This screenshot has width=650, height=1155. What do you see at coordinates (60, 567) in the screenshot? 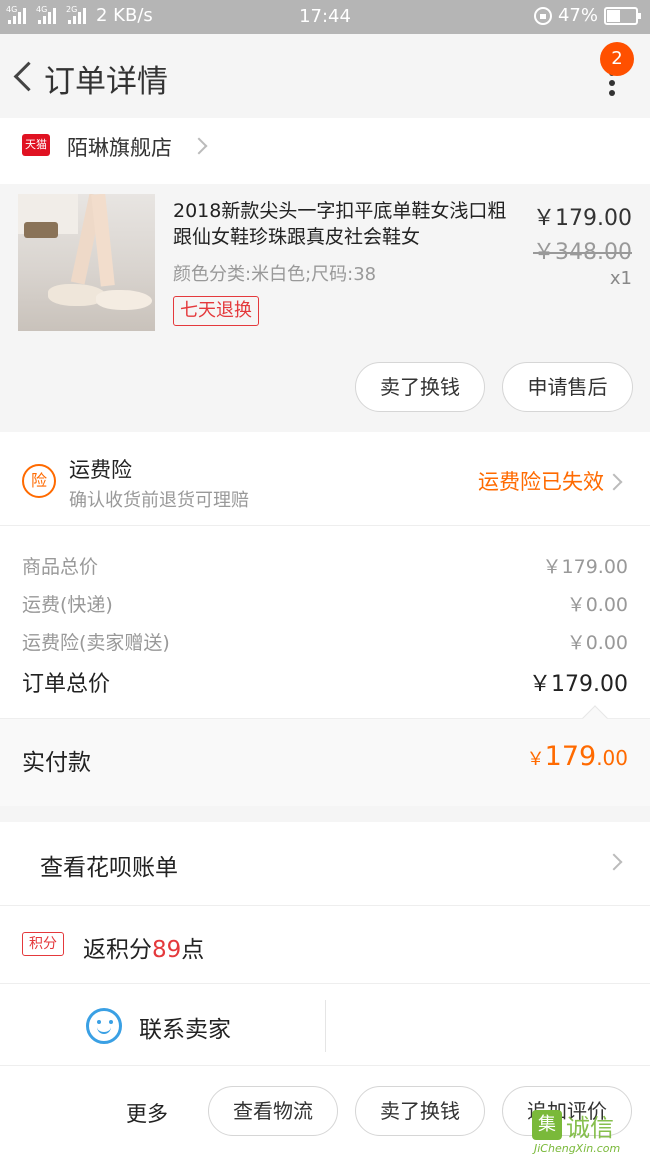
I see `summary-label: 商品总价` at bounding box center [60, 567].